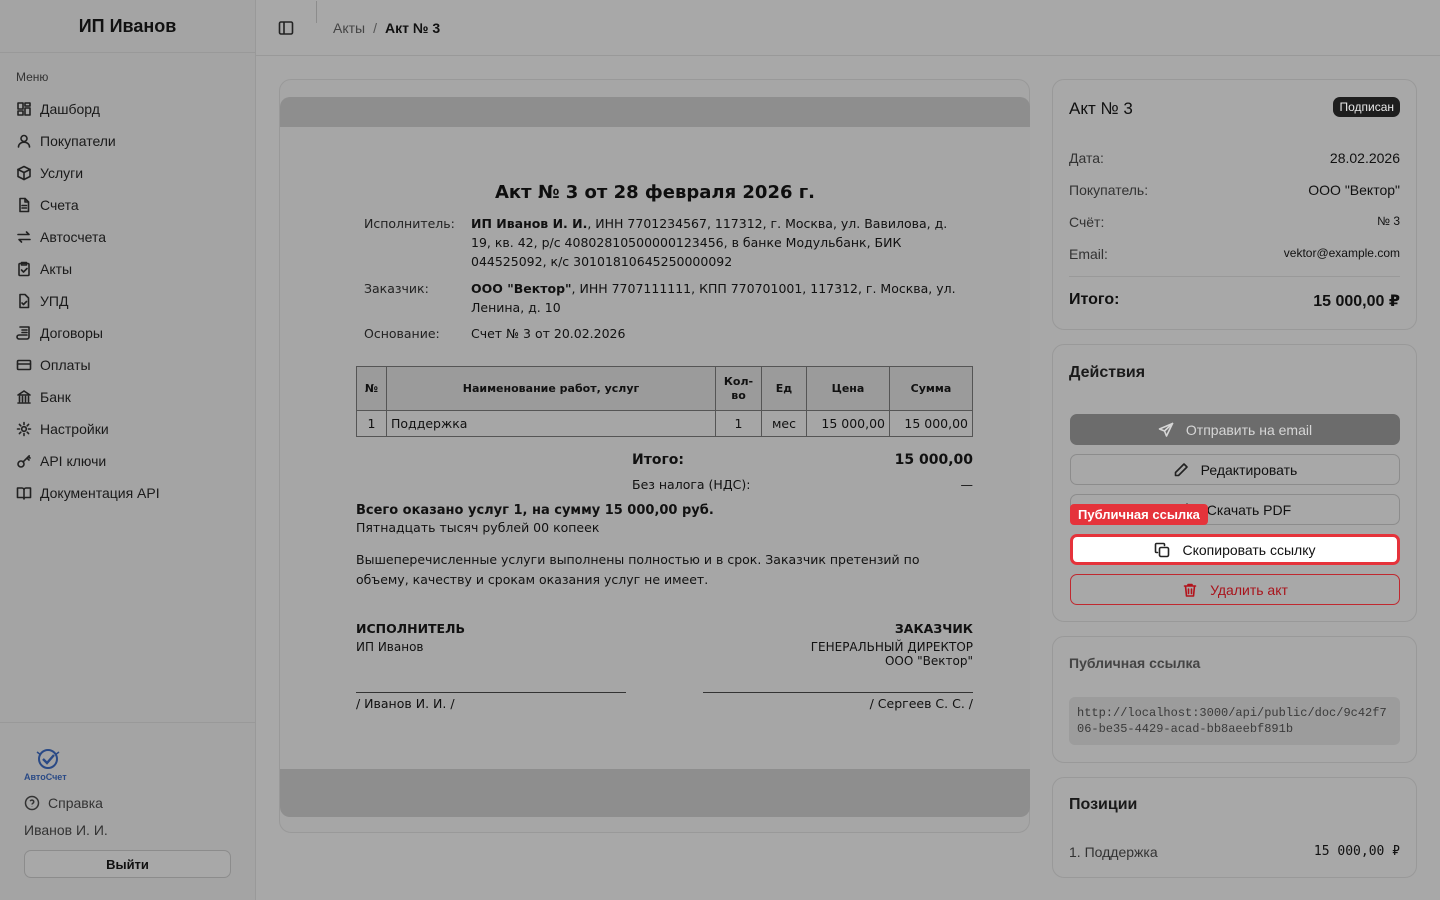 Image resolution: width=1440 pixels, height=900 pixels. What do you see at coordinates (1135, 663) in the screenshot?
I see `public-link-title: Публичная ссылка` at bounding box center [1135, 663].